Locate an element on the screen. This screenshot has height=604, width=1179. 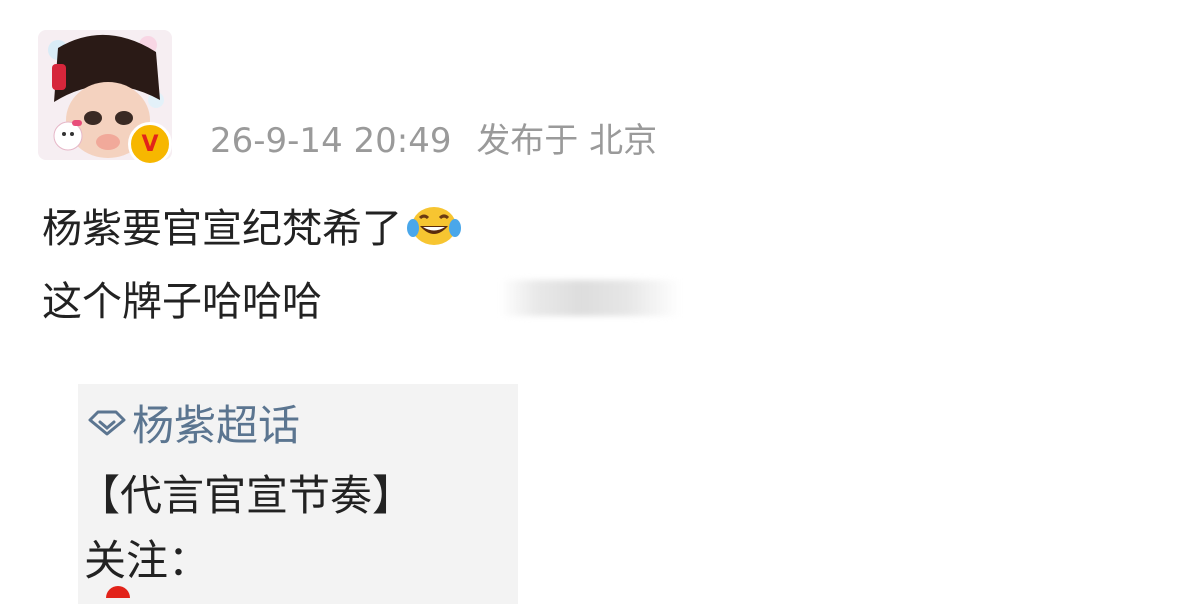
post-meta: 26-9-14 20:49 发布于 北京 is located at coordinates (433, 137).